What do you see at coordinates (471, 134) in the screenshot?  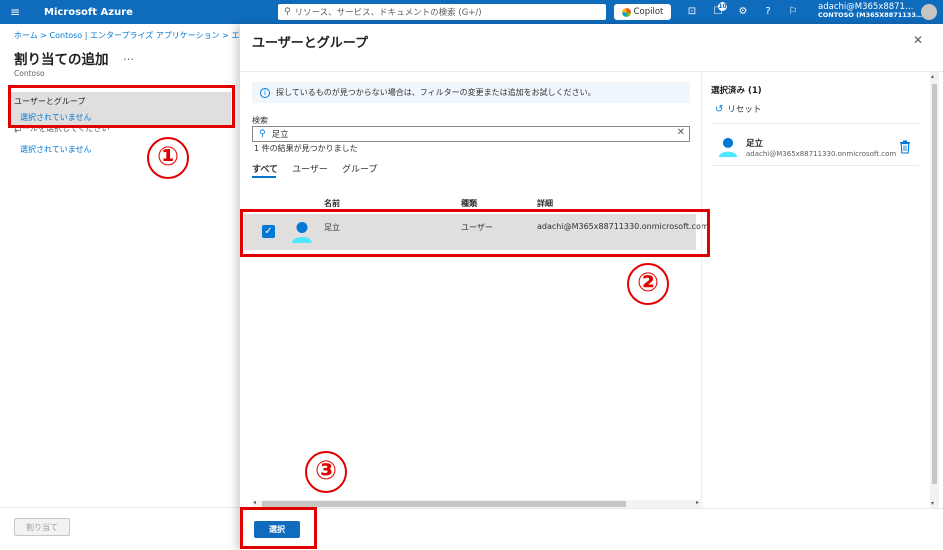 I see `user-search-input: ⚲ 足立 ✕` at bounding box center [471, 134].